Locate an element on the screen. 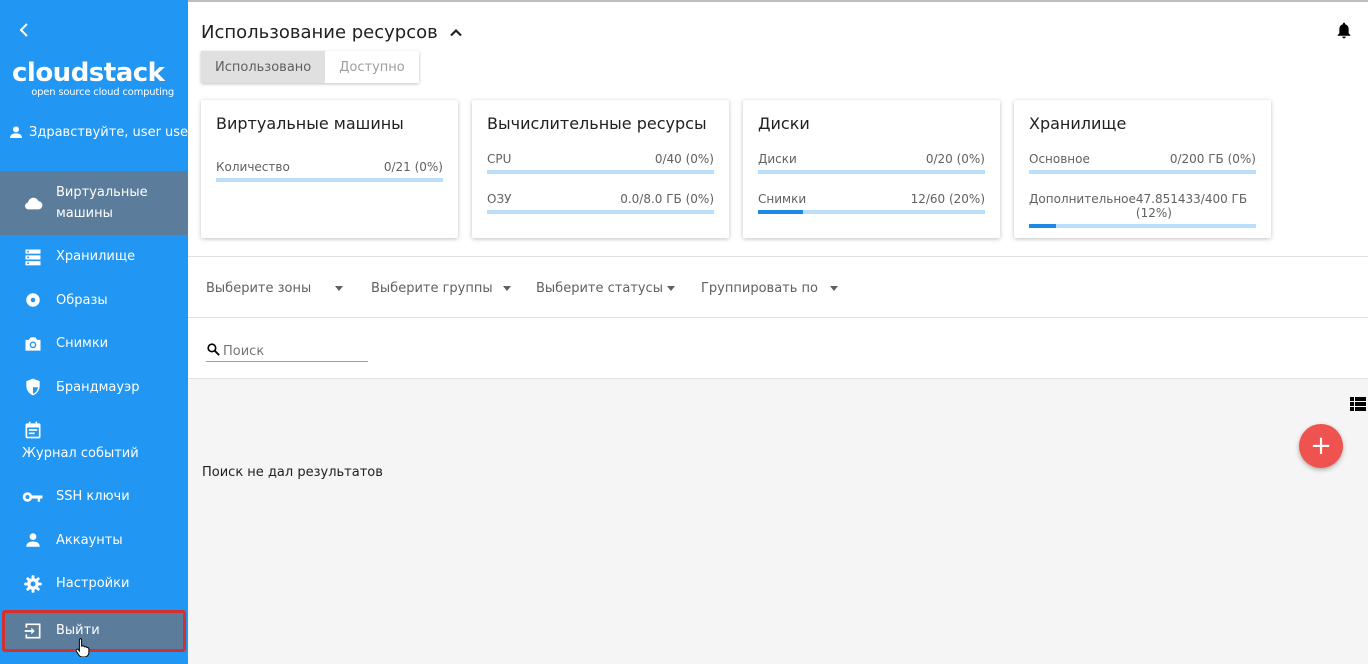  groups-filter-dropdown: Выберите группы is located at coordinates (453, 288).